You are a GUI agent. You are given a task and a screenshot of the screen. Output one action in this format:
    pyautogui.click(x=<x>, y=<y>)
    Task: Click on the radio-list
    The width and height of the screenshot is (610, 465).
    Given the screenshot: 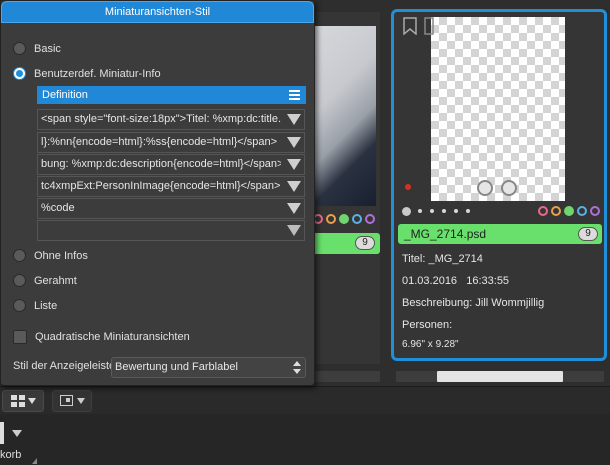 What is the action you would take?
    pyautogui.click(x=19, y=305)
    